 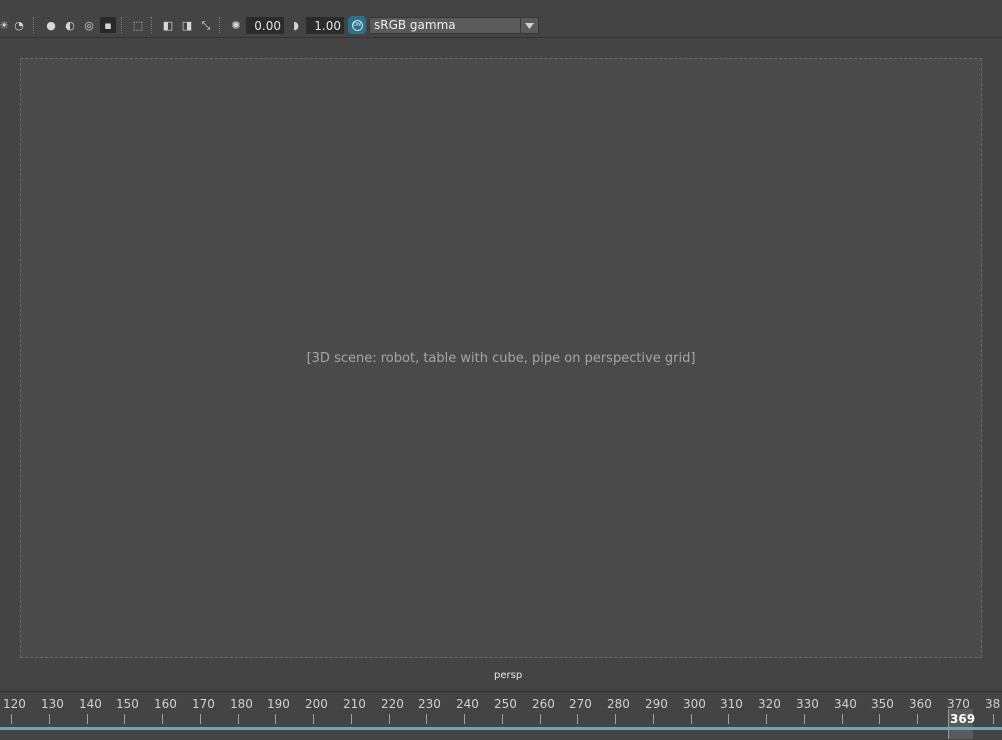 I want to click on timeline-tick-label: 350, so click(x=882, y=704).